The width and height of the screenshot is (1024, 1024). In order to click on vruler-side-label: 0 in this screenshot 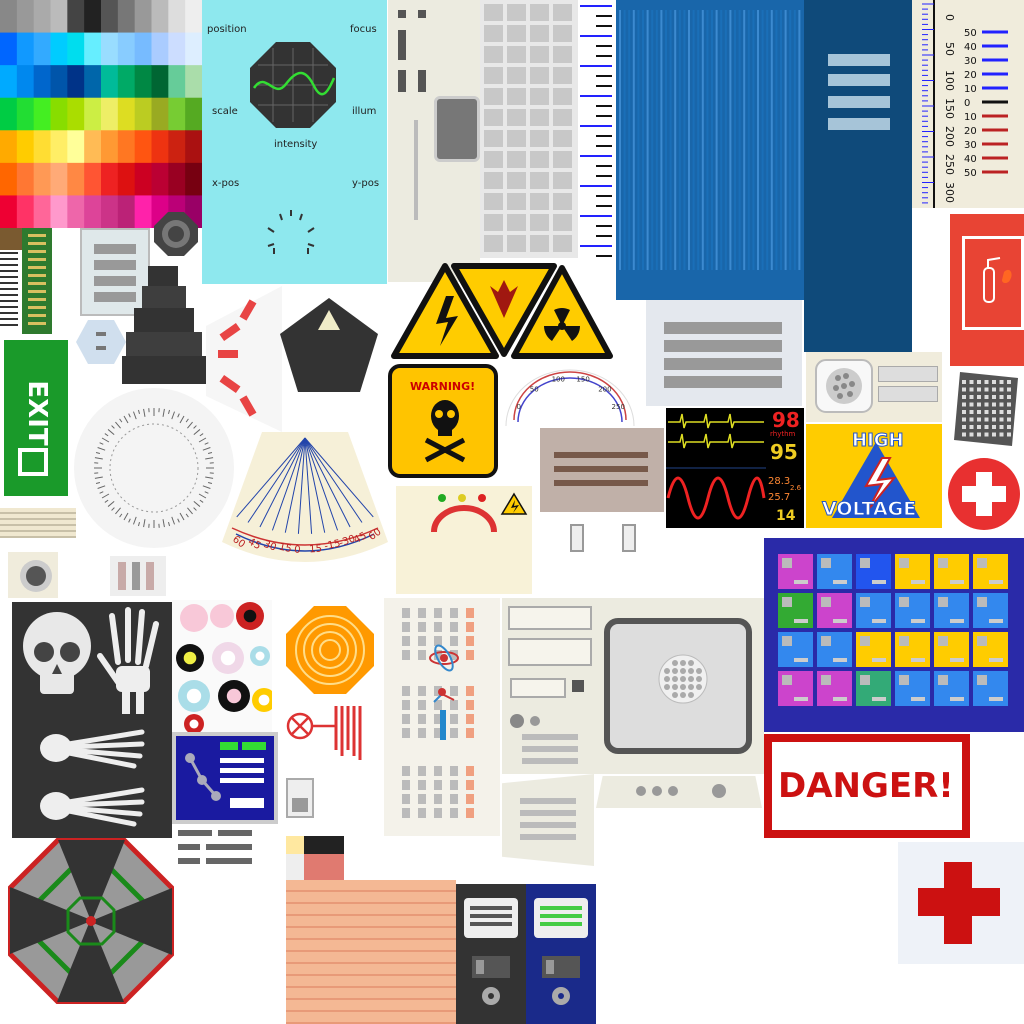, I will do `click(967, 103)`.